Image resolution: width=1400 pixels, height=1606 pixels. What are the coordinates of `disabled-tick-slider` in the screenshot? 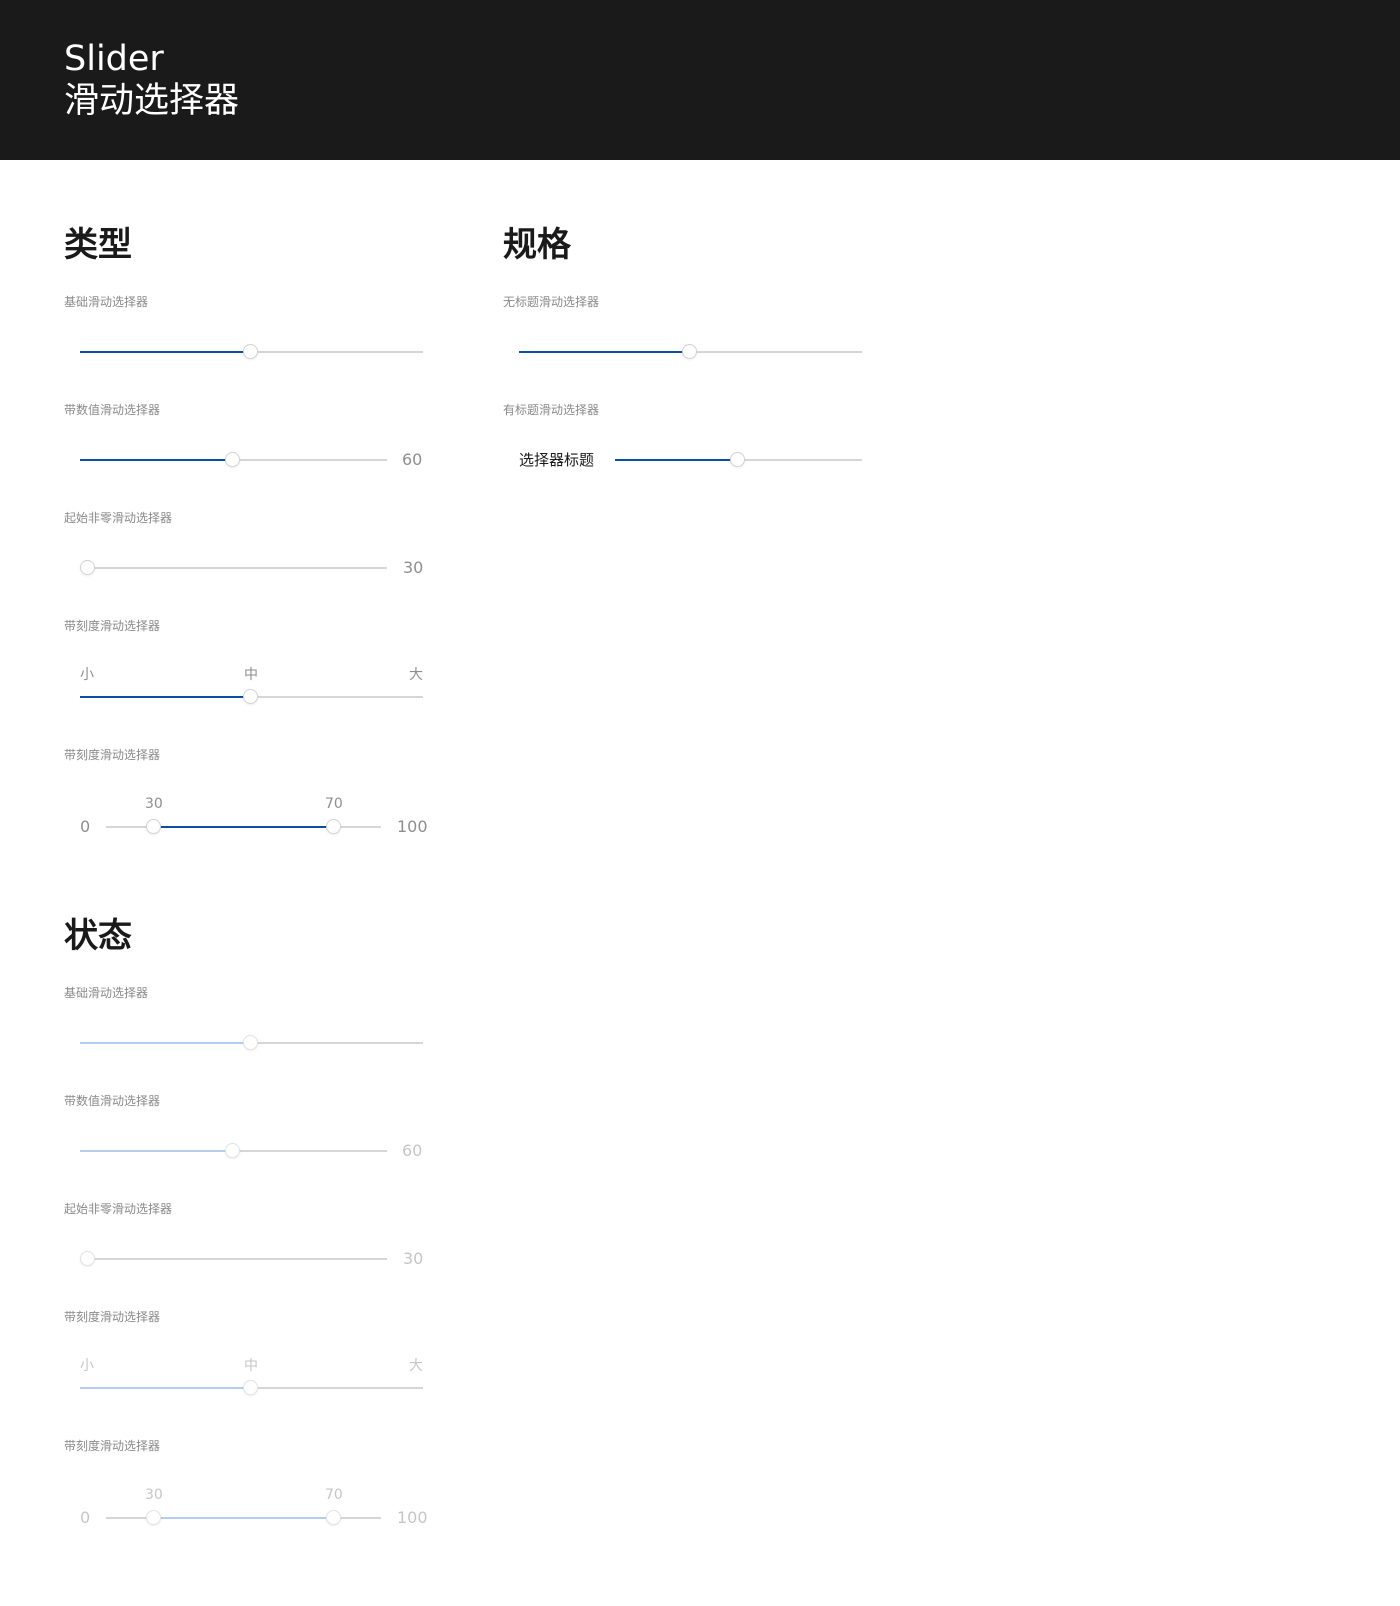 It's located at (251, 1387).